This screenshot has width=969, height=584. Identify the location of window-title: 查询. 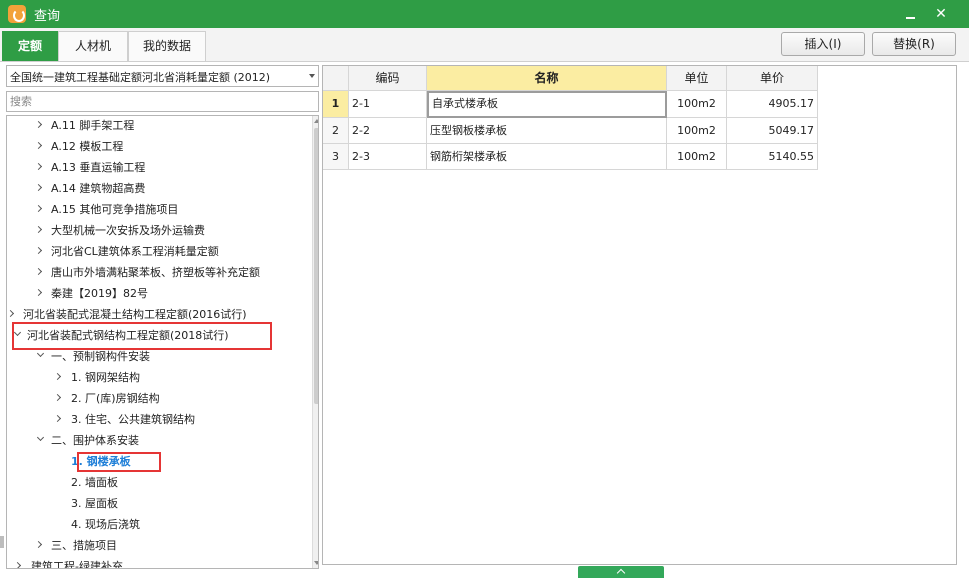
(47, 16).